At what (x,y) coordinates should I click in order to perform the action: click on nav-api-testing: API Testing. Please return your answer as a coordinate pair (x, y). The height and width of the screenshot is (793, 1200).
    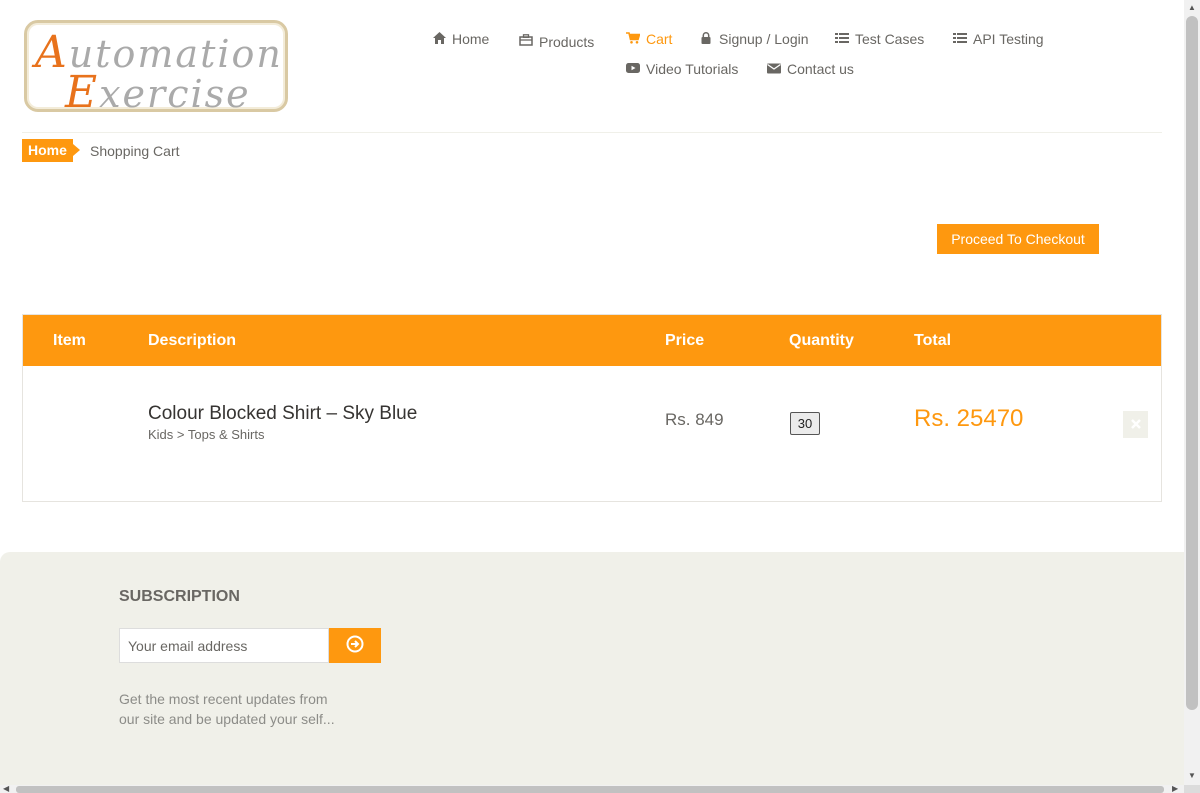
    Looking at the image, I should click on (998, 39).